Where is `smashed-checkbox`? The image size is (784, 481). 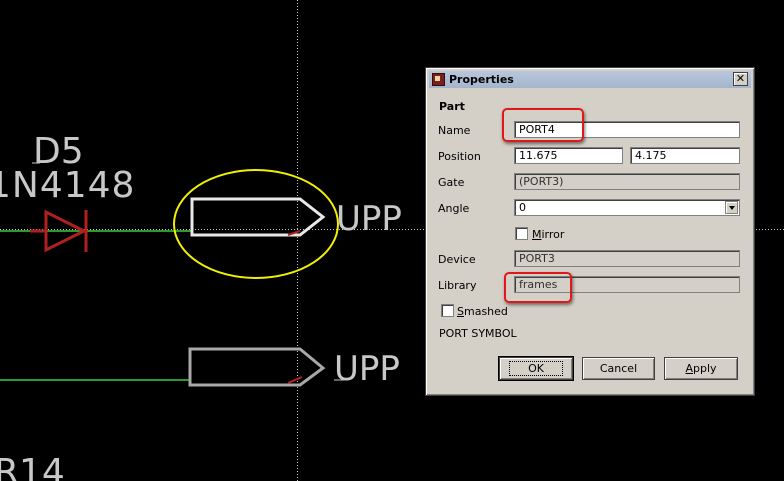
smashed-checkbox is located at coordinates (447, 310).